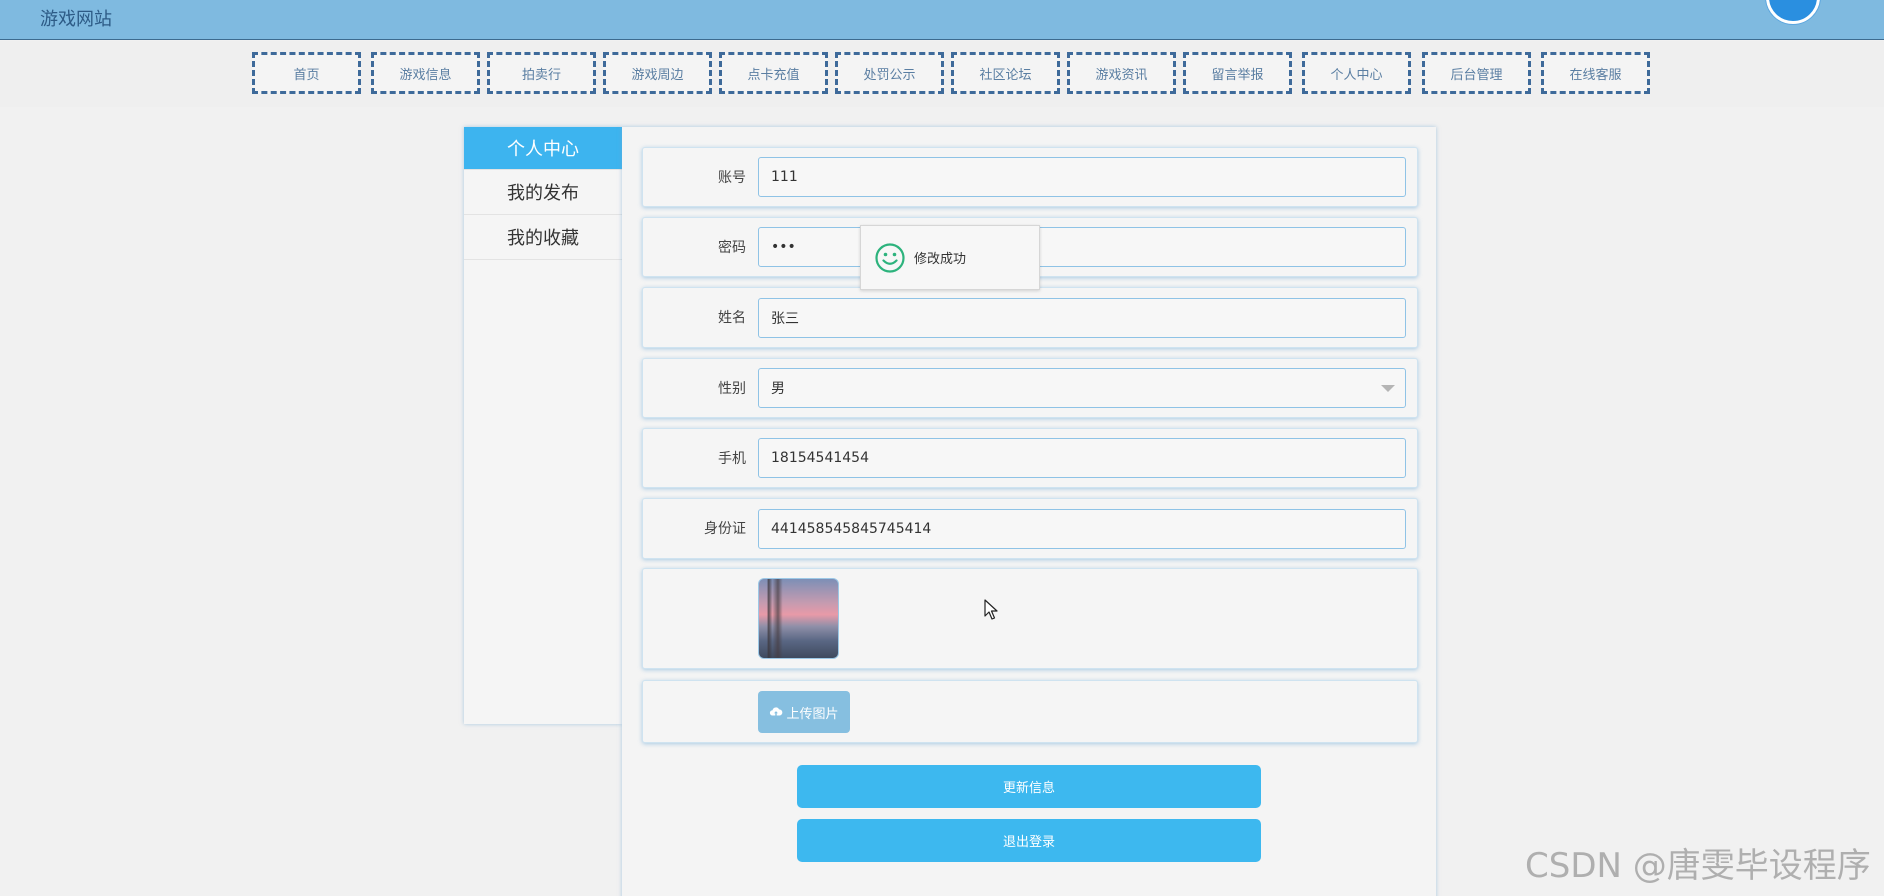 The image size is (1884, 896). What do you see at coordinates (732, 459) in the screenshot?
I see `phone-label: 手机` at bounding box center [732, 459].